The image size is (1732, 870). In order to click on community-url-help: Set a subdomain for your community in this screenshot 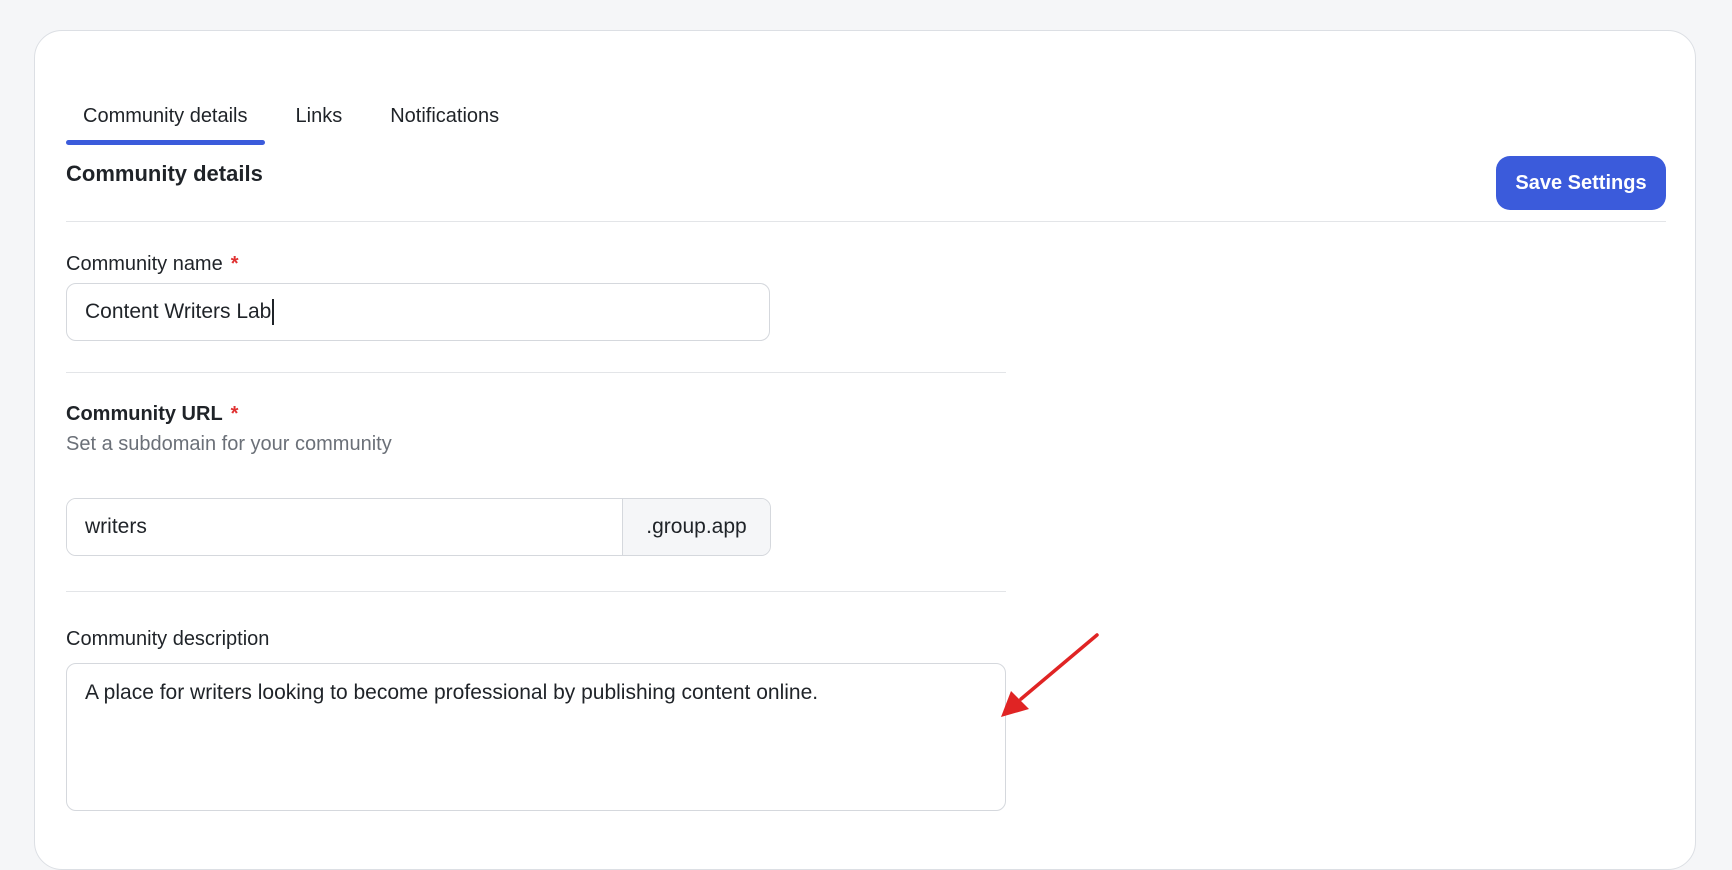, I will do `click(229, 444)`.